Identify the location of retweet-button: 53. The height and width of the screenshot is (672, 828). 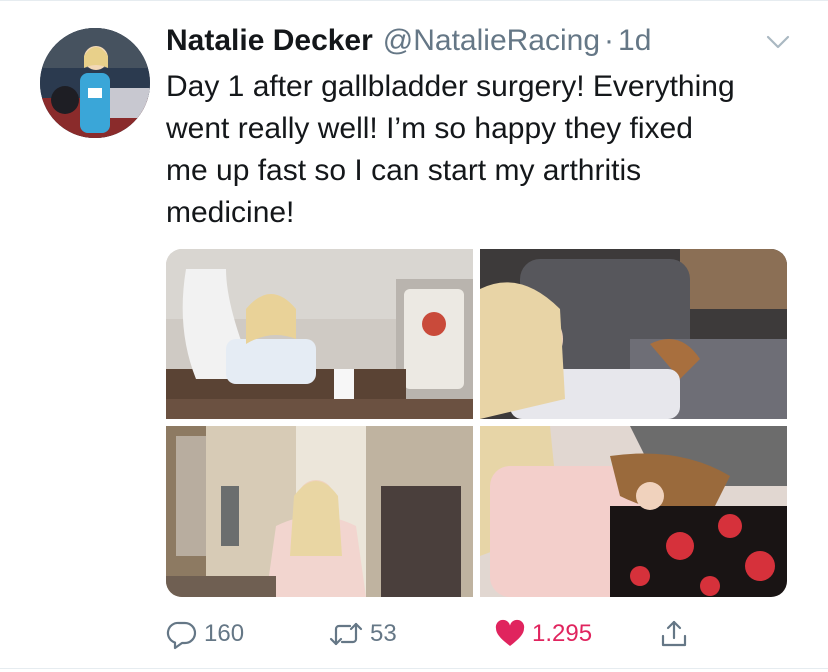
(362, 634).